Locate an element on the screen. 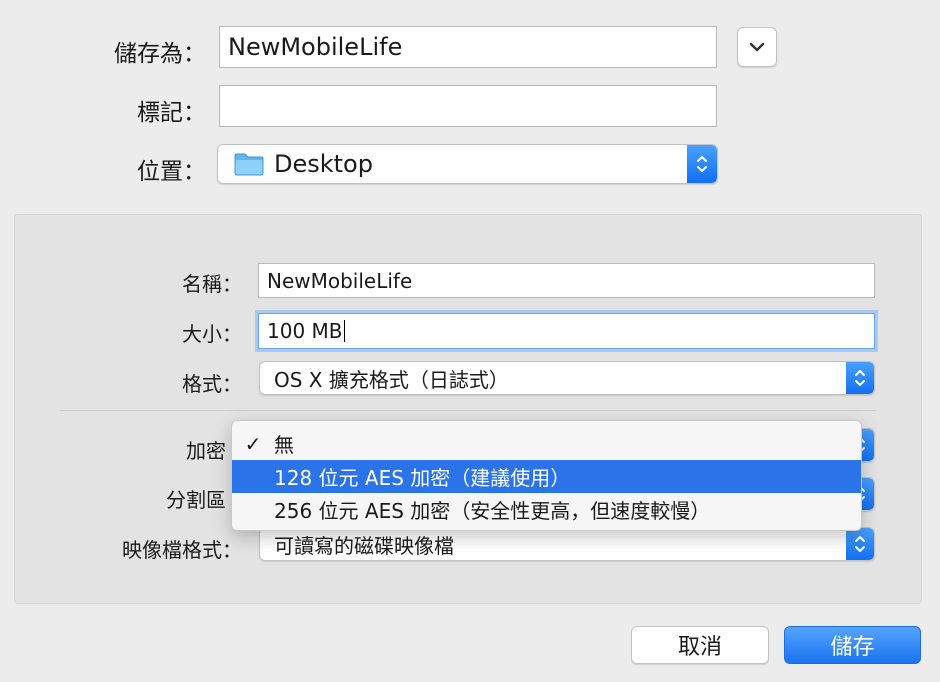 This screenshot has width=940, height=682. tags-label: 標記： is located at coordinates (171, 113).